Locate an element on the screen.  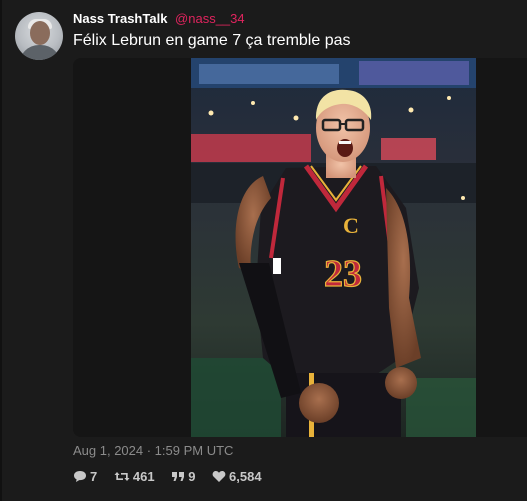
avatar-shoulders is located at coordinates (40, 52).